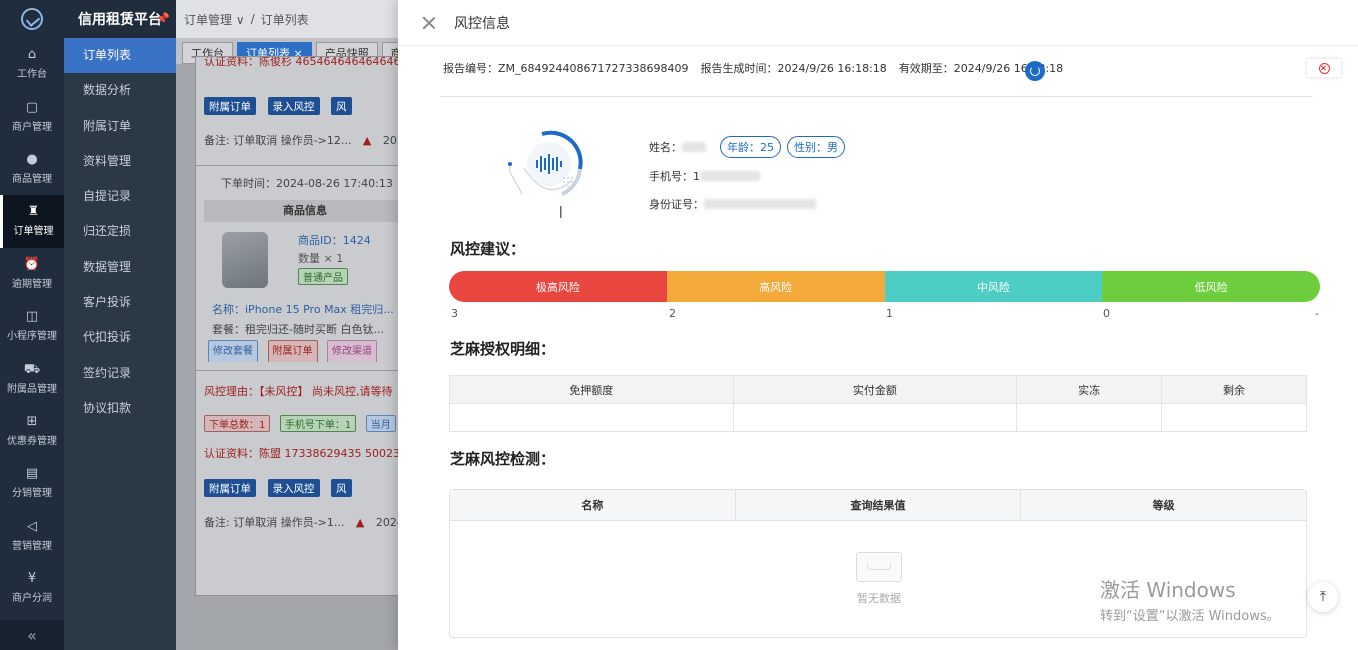 The image size is (1358, 650). I want to click on action-row-2: 附属订单 录入风控 风, so click(305, 490).